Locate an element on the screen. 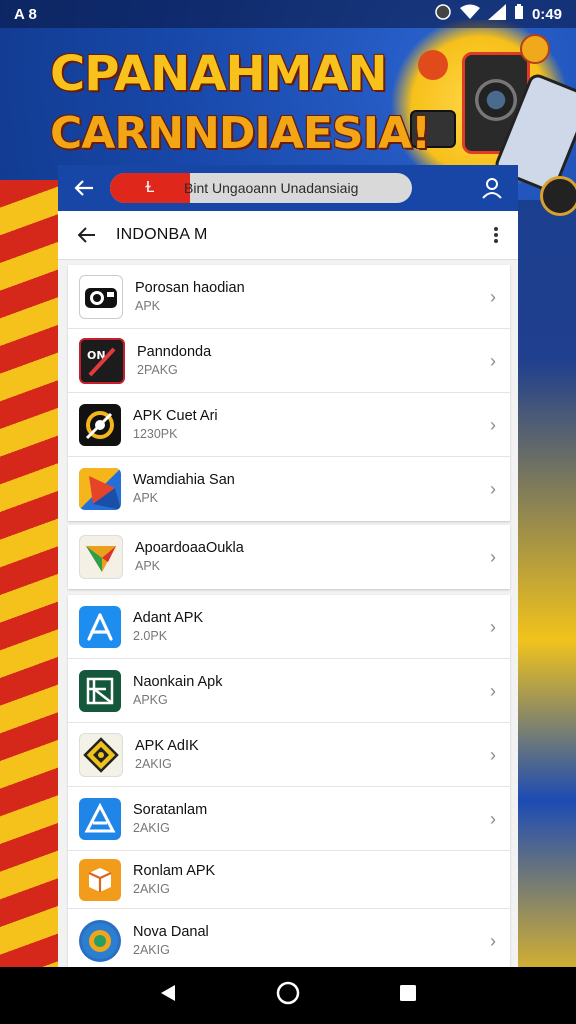 The height and width of the screenshot is (1024, 576). profile-button is located at coordinates (492, 188).